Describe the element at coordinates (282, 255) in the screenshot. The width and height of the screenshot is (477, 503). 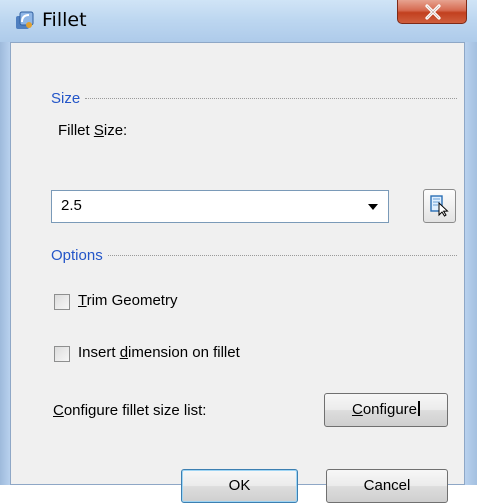
I see `options-divider` at that location.